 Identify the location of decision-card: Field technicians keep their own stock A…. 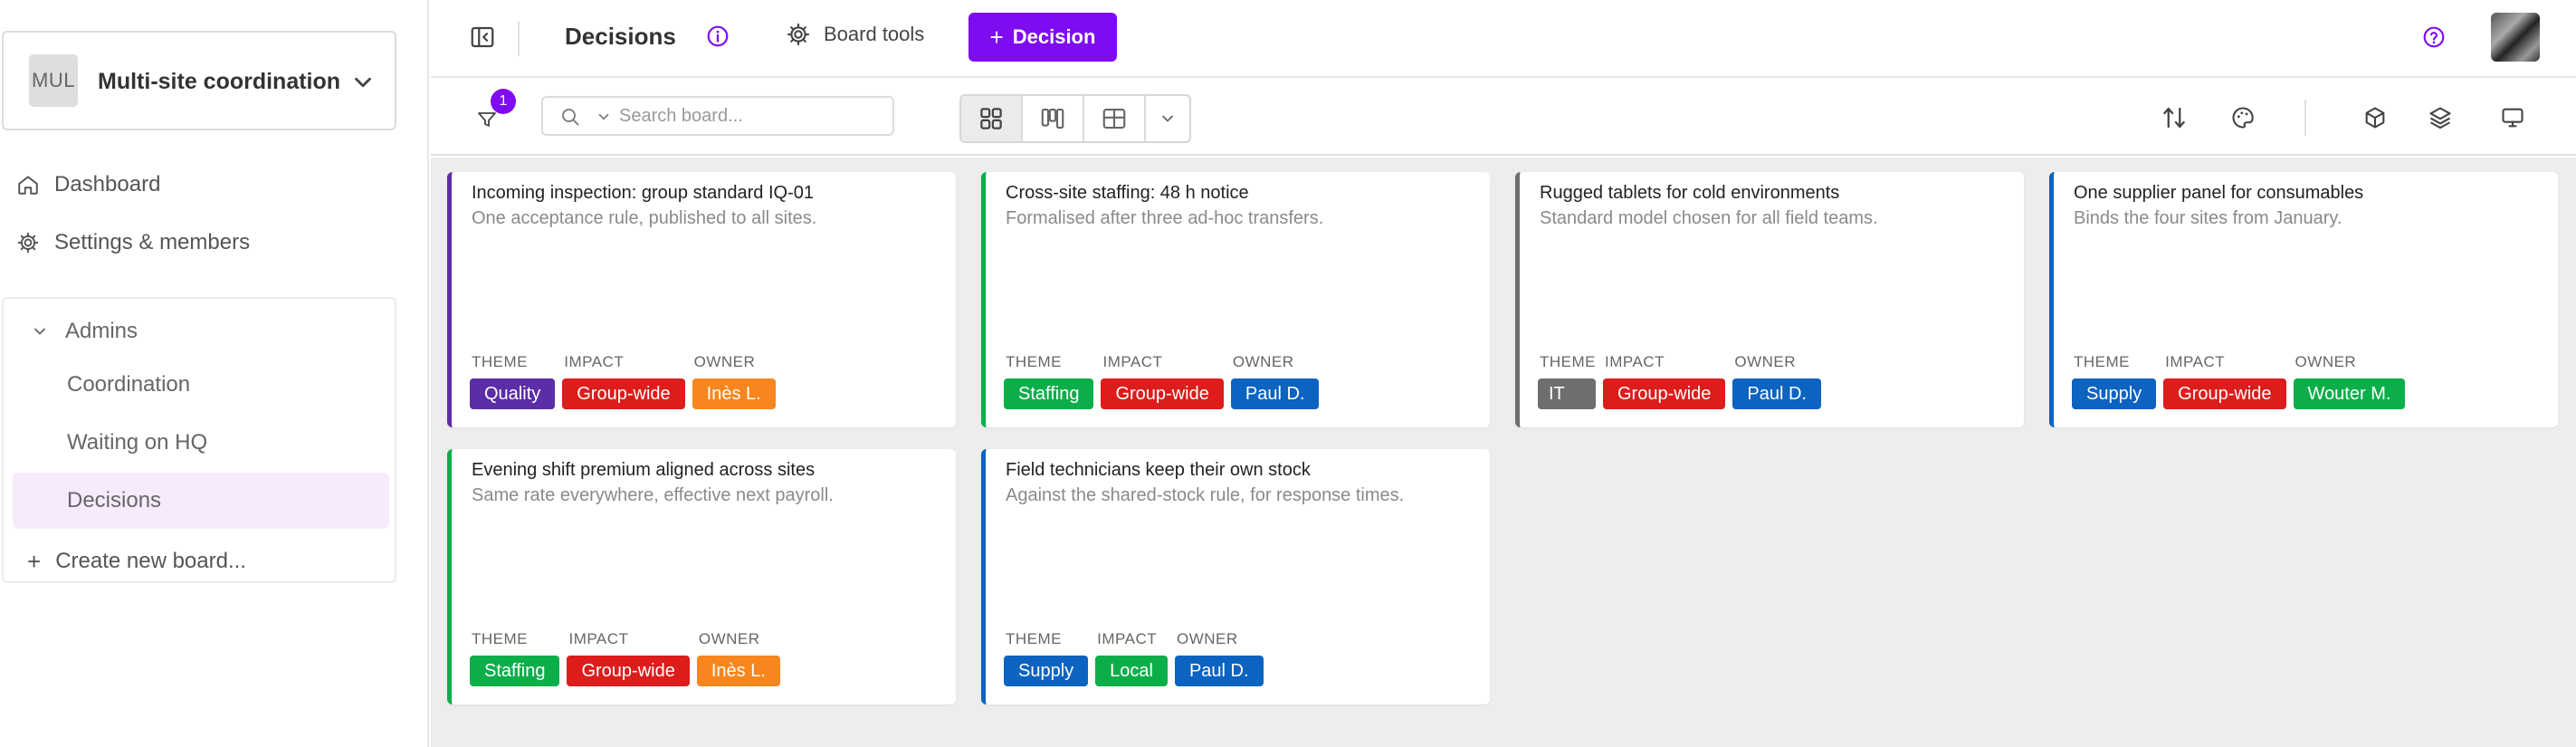
(1235, 576).